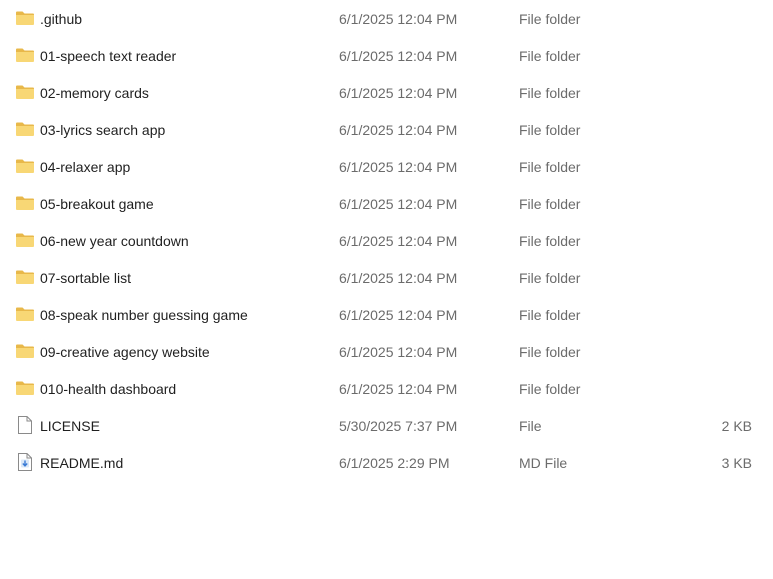  What do you see at coordinates (108, 56) in the screenshot?
I see `file-name: 01-speech text reader` at bounding box center [108, 56].